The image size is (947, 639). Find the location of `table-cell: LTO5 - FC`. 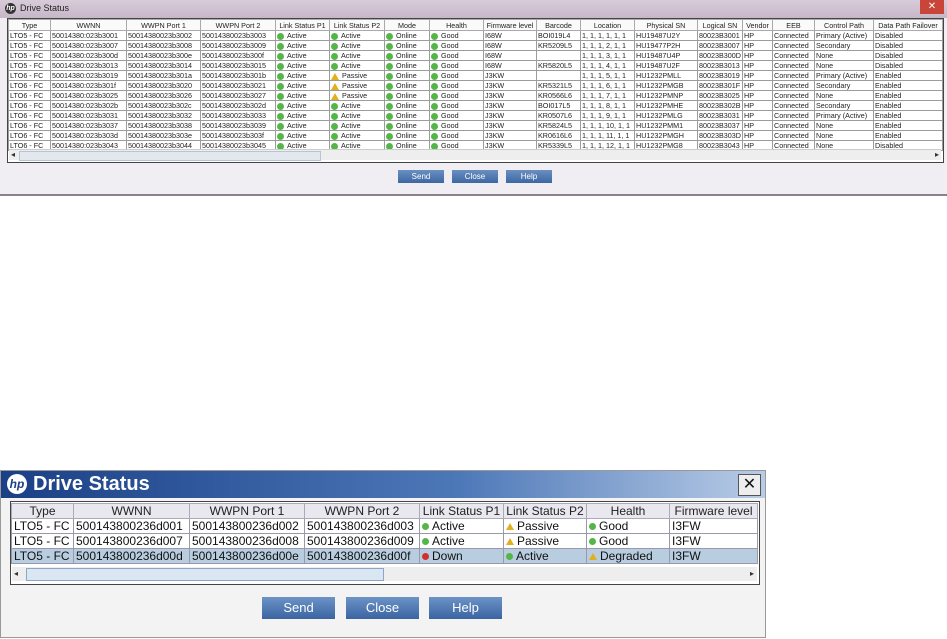

table-cell: LTO5 - FC is located at coordinates (29, 45).